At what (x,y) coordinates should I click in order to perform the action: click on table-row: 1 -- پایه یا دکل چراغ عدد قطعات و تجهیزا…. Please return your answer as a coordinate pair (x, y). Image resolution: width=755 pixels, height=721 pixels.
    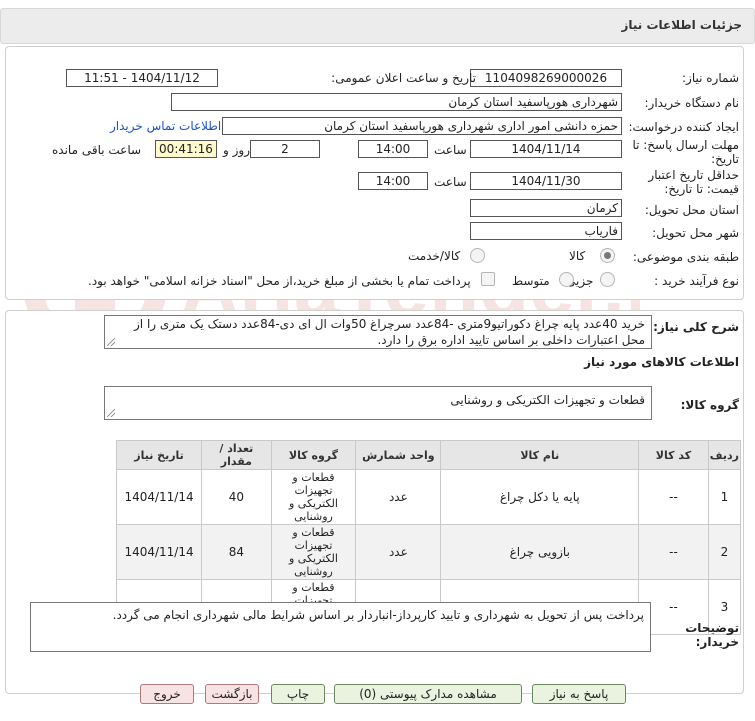
    Looking at the image, I should click on (428, 497).